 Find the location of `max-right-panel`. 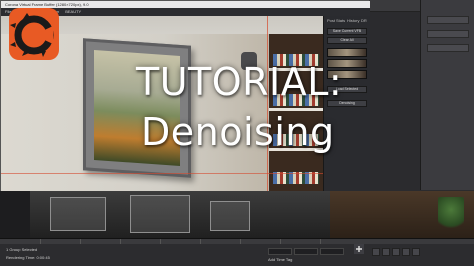

max-right-panel is located at coordinates (447, 95).